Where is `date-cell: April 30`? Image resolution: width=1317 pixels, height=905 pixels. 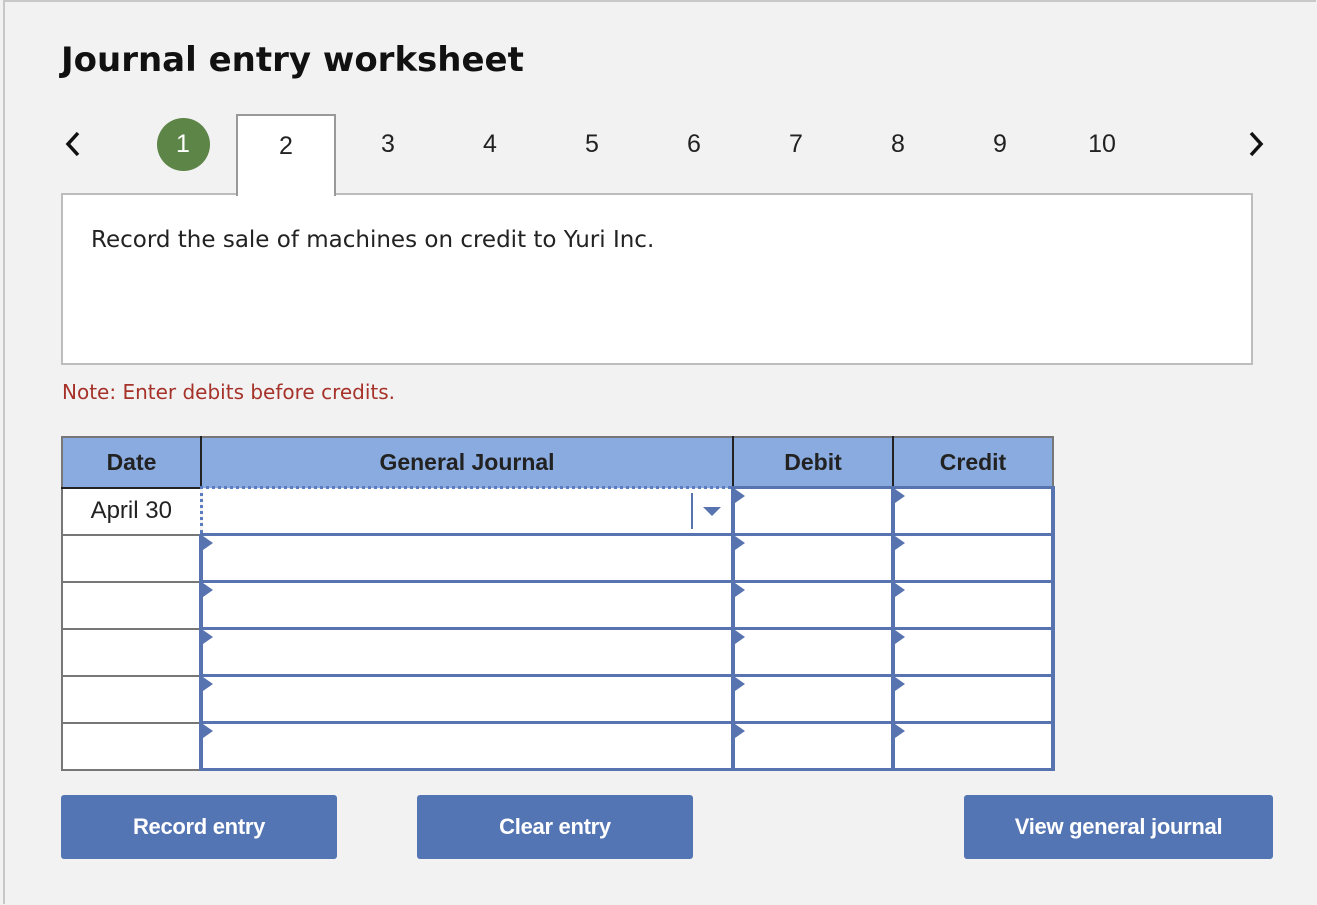
date-cell: April 30 is located at coordinates (131, 511).